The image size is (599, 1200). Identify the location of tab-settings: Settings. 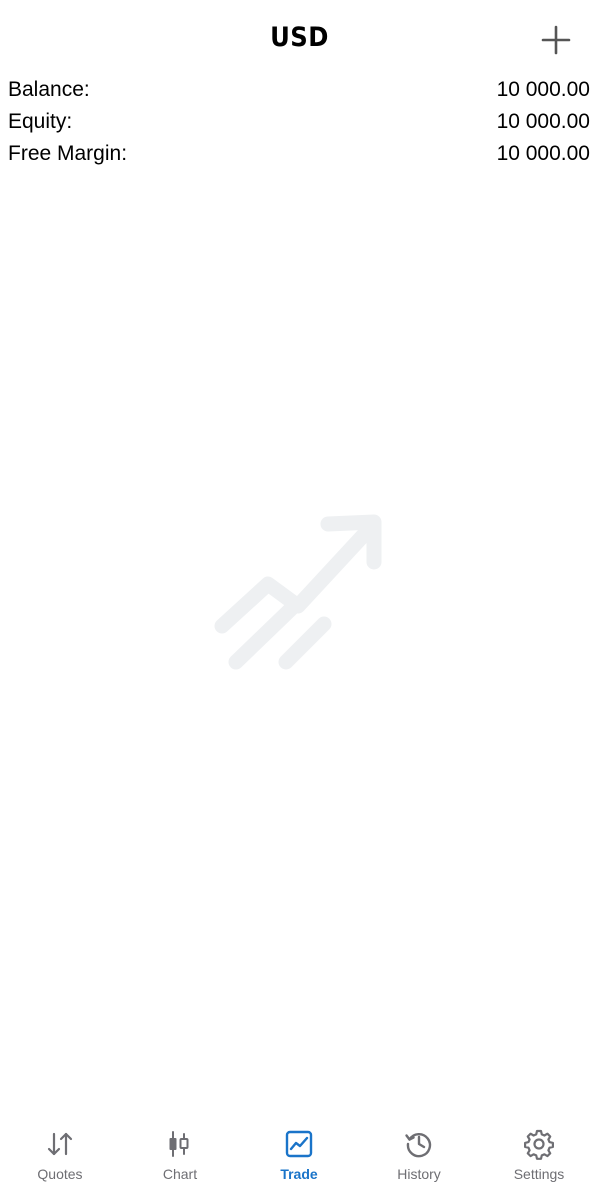
(539, 1160).